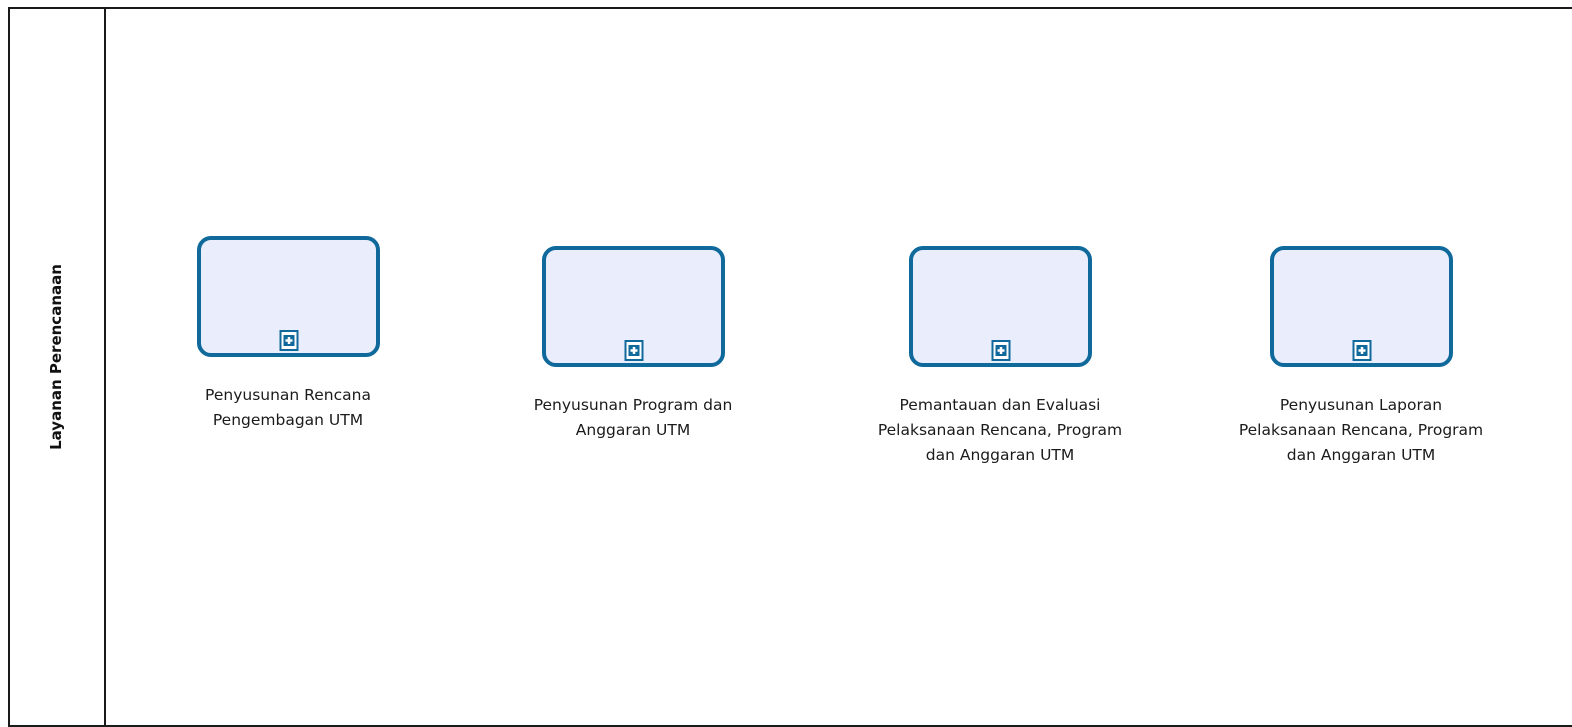 This screenshot has width=1572, height=727. I want to click on lane-label: Layanan Perencanaan, so click(56, 357).